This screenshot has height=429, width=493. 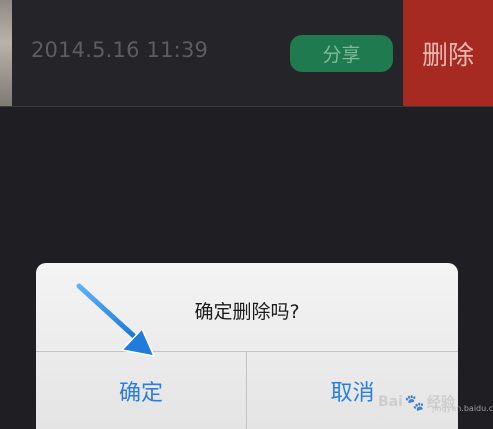 I want to click on thumbnail-image, so click(x=6, y=53).